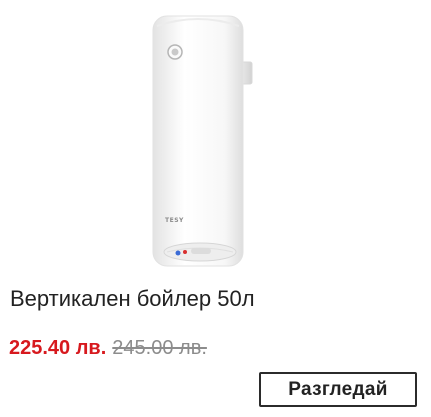  I want to click on water-heater-illustration: TESY, so click(202, 141).